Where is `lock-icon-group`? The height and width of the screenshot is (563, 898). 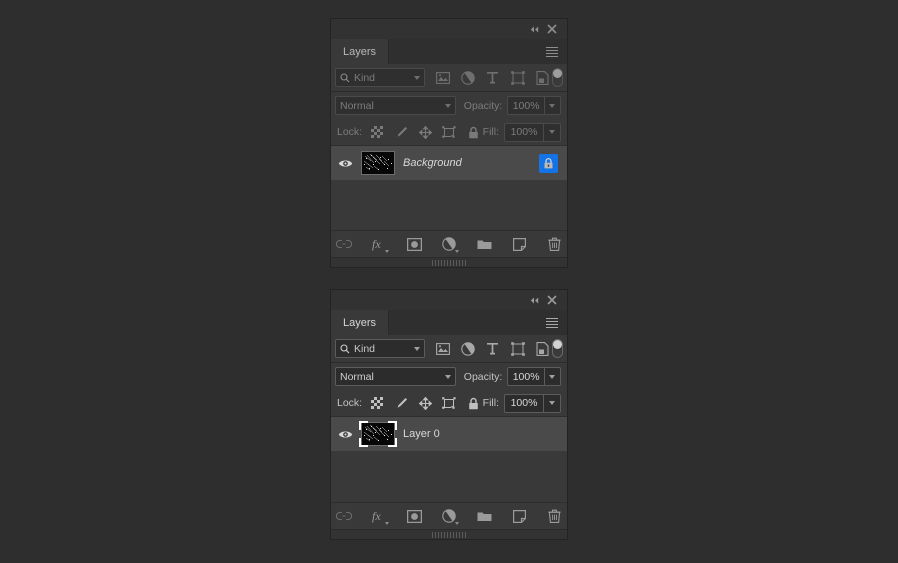 lock-icon-group is located at coordinates (425, 403).